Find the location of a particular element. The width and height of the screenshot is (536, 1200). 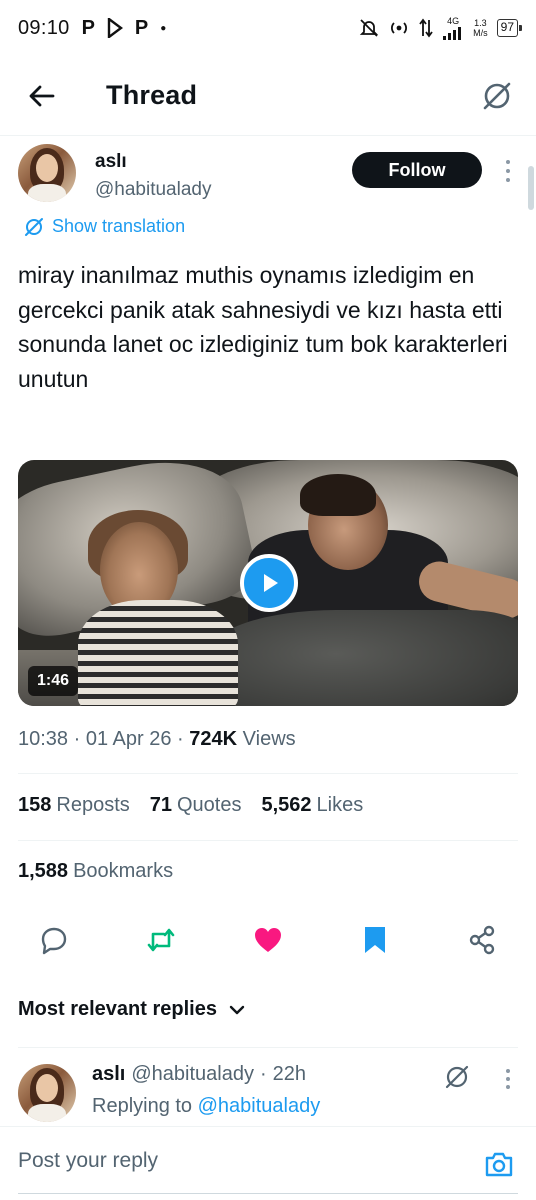

author-display-name: aslı is located at coordinates (153, 162).